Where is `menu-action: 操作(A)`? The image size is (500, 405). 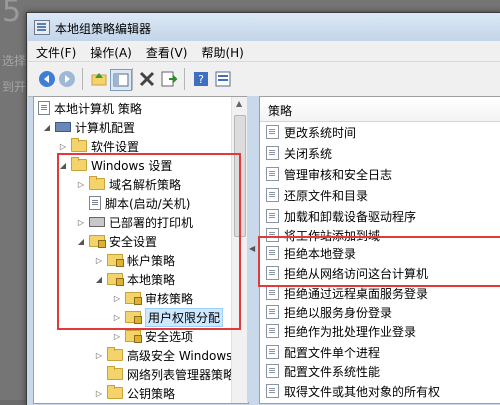
menu-action: 操作(A) is located at coordinates (110, 51).